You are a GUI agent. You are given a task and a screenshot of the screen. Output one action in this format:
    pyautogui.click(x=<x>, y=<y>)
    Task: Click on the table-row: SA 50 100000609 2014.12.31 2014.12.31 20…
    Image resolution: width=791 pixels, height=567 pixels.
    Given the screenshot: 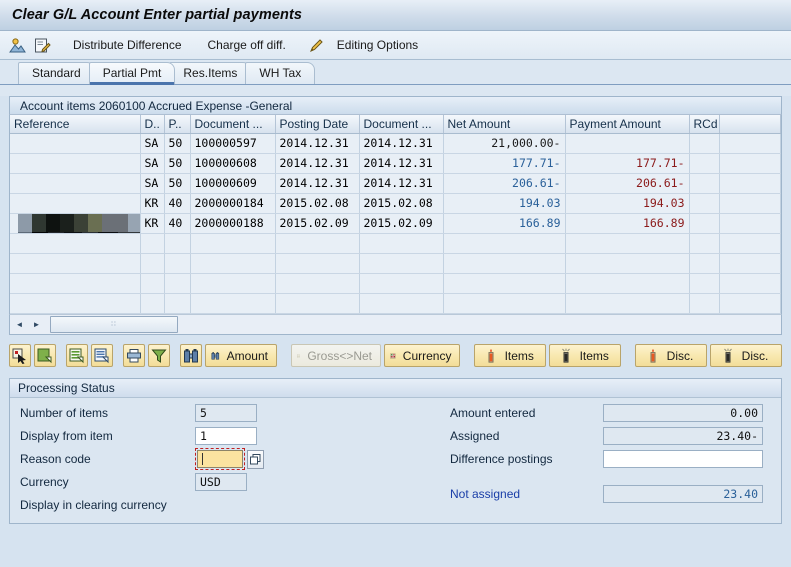 What is the action you would take?
    pyautogui.click(x=395, y=183)
    